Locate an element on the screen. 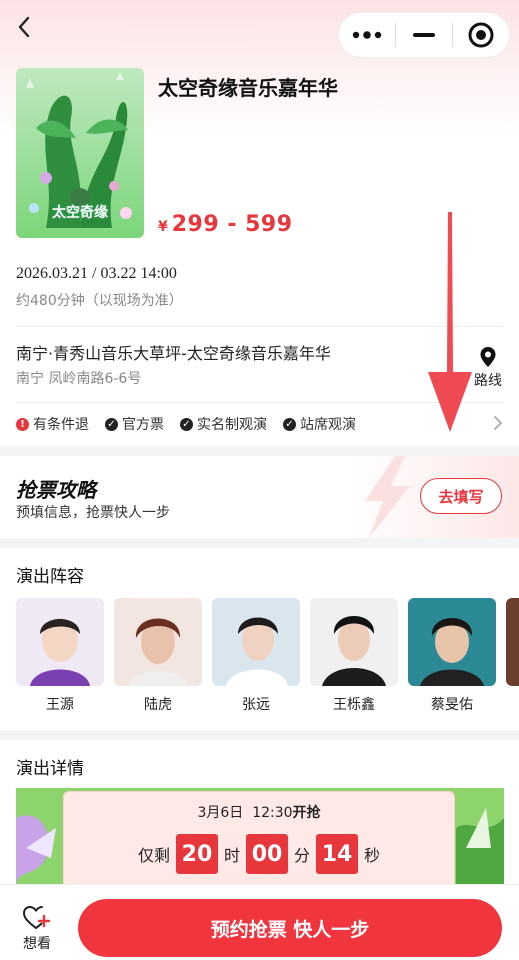  route-button: 路线 is located at coordinates (488, 368).